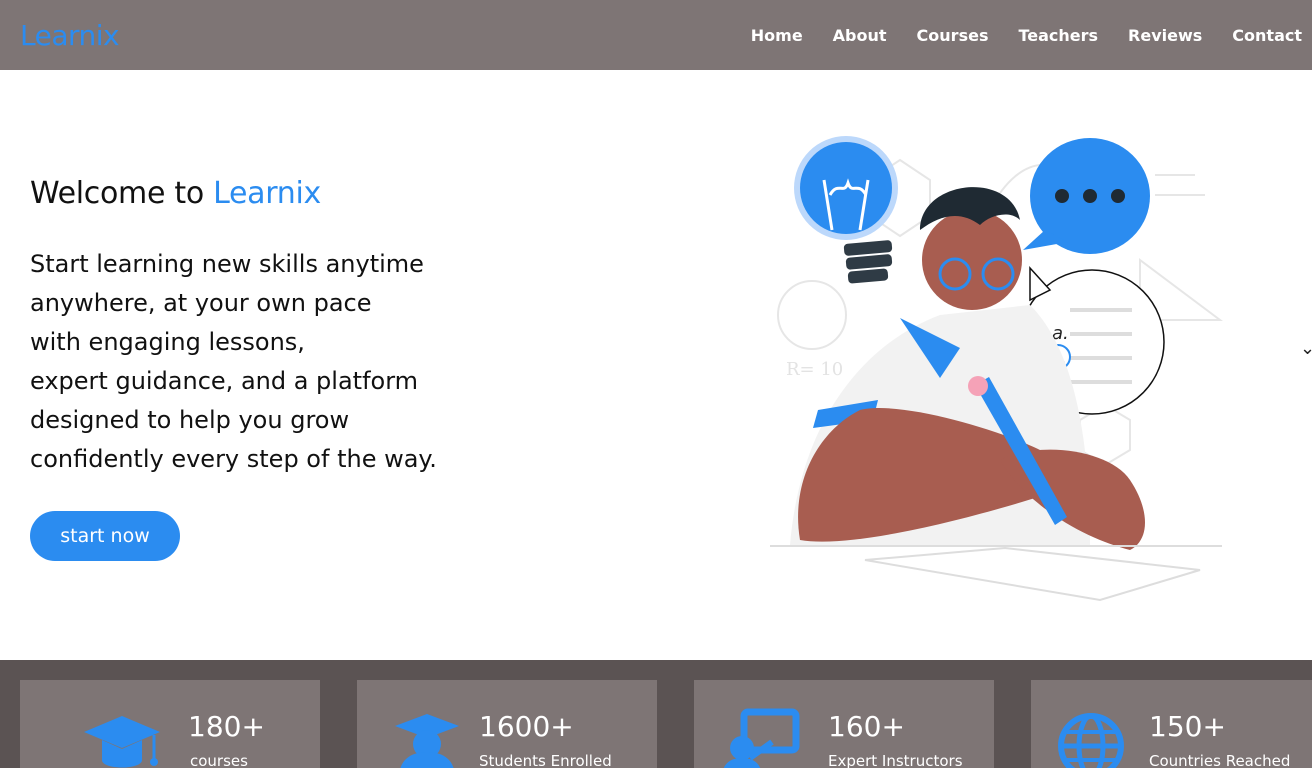 The image size is (1312, 768). Describe the element at coordinates (70, 35) in the screenshot. I see `site-logo: Learnix` at that location.